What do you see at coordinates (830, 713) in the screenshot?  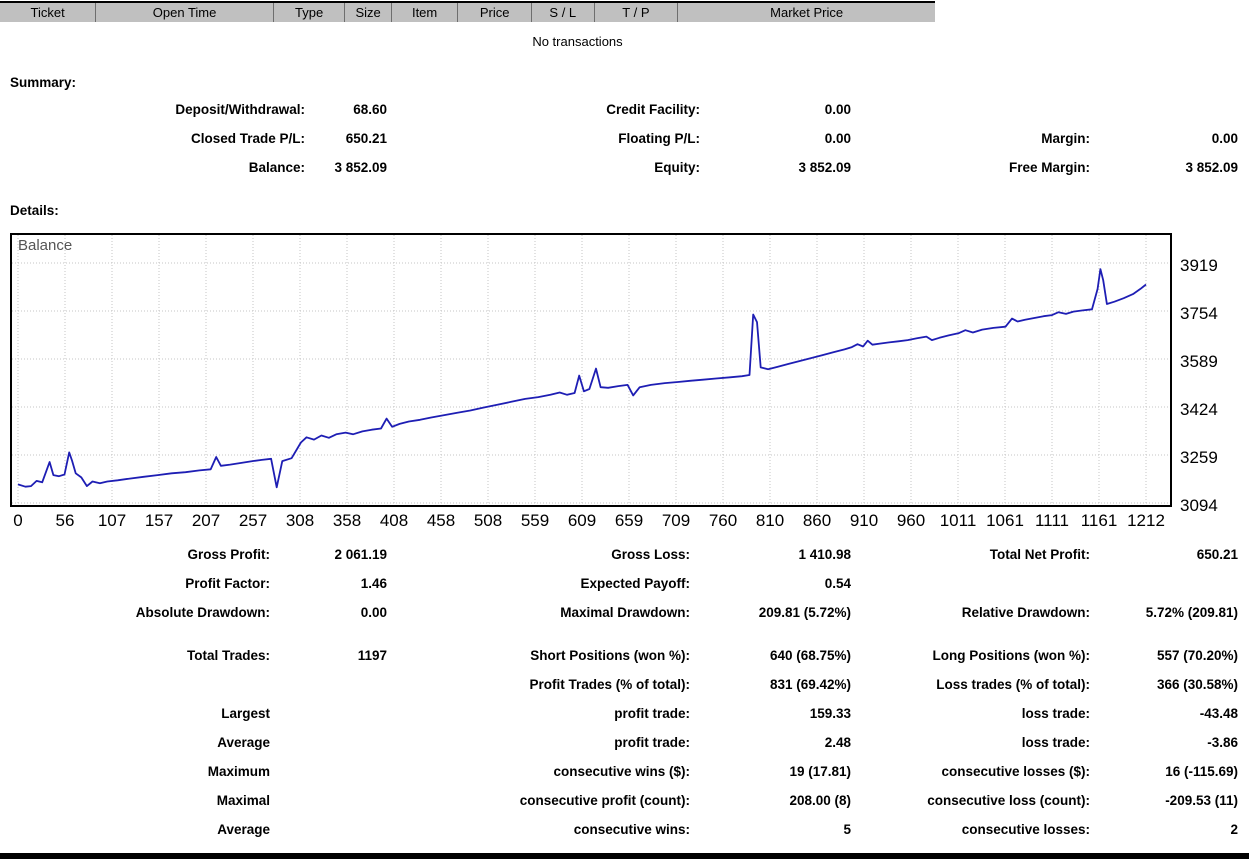 I see `stat-value: 159.33` at bounding box center [830, 713].